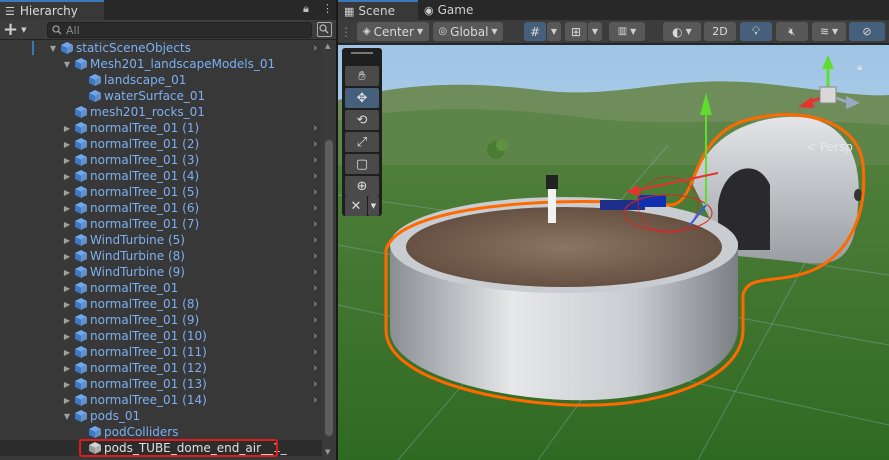  What do you see at coordinates (161, 336) in the screenshot?
I see `hierarchy-row: ▶ normalTree_01 (10) ›` at bounding box center [161, 336].